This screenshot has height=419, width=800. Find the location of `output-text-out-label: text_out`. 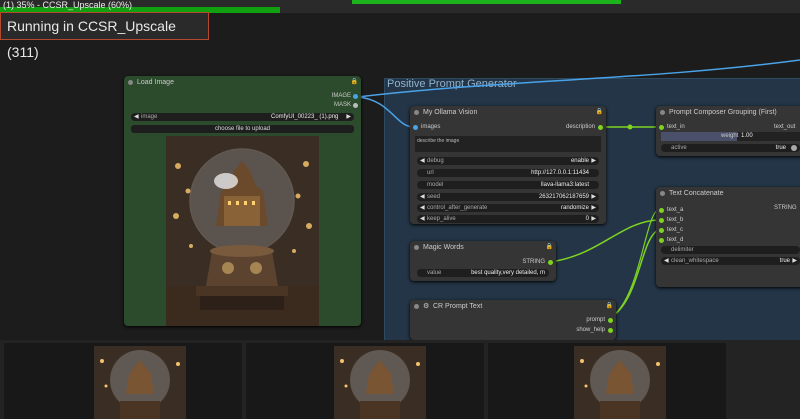

output-text-out-label: text_out is located at coordinates (785, 127).